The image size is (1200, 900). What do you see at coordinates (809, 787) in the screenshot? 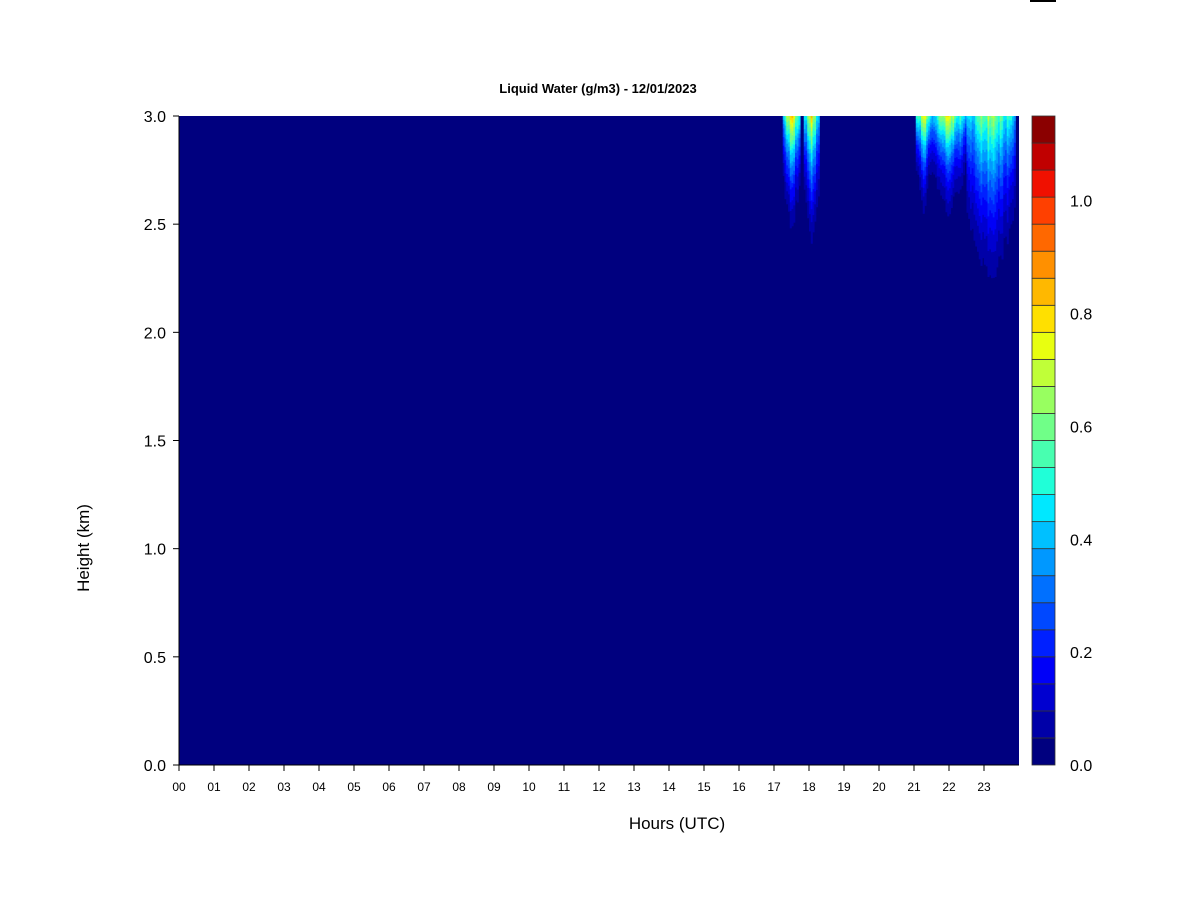
I see `x-tick-label: 18` at bounding box center [809, 787].